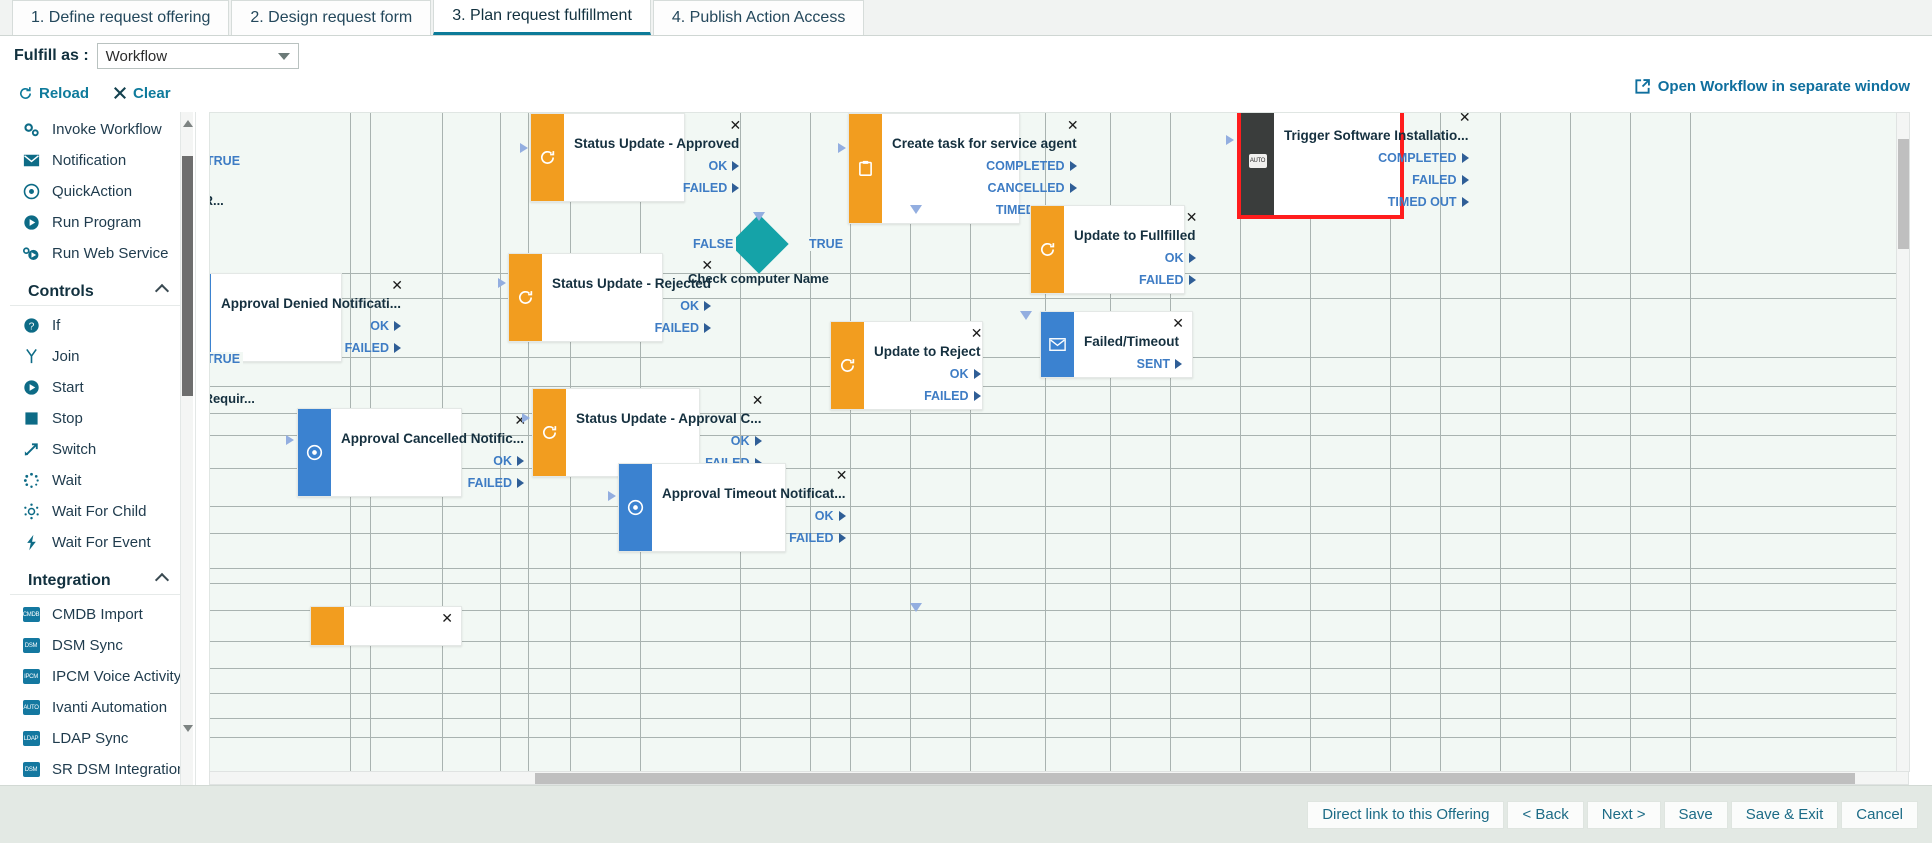  Describe the element at coordinates (759, 244) in the screenshot. I see `decision-diamond-check-computer-name` at that location.